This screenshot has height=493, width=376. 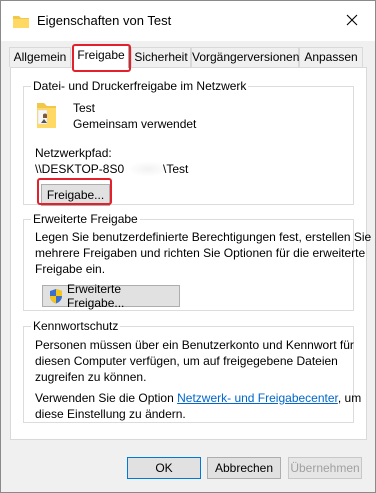 What do you see at coordinates (245, 57) in the screenshot?
I see `tab-vorgaengerversionen: Vorgängerversionen` at bounding box center [245, 57].